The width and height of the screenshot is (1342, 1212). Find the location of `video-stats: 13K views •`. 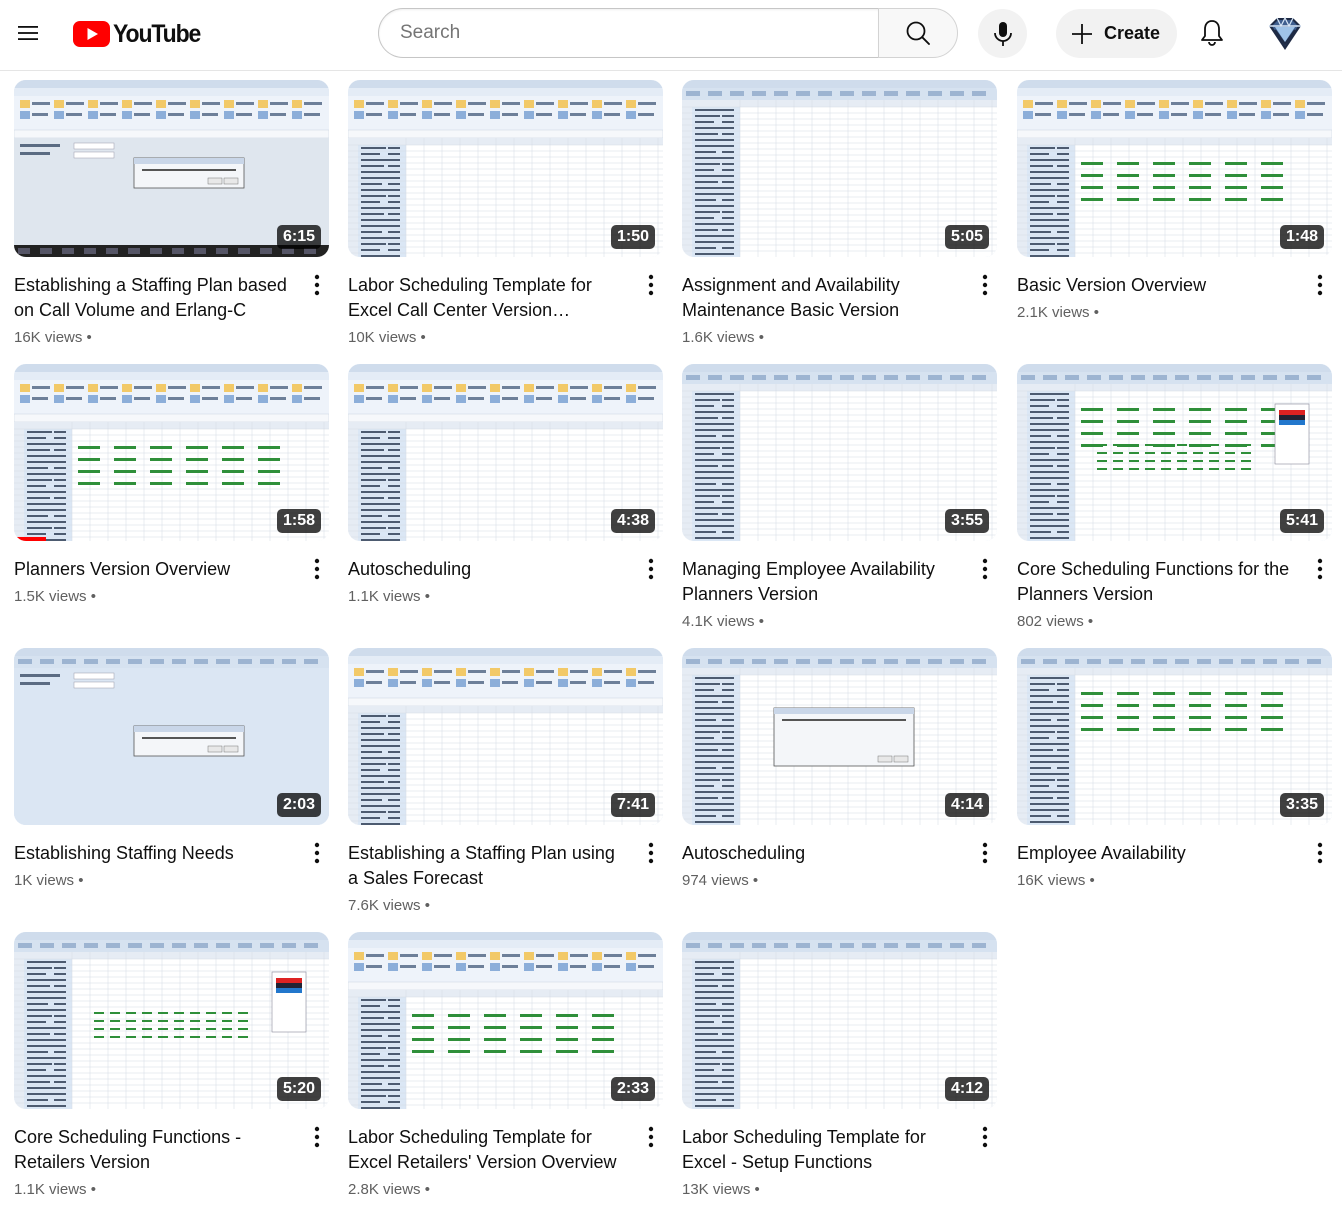

video-stats: 13K views • is located at coordinates (821, 1190).